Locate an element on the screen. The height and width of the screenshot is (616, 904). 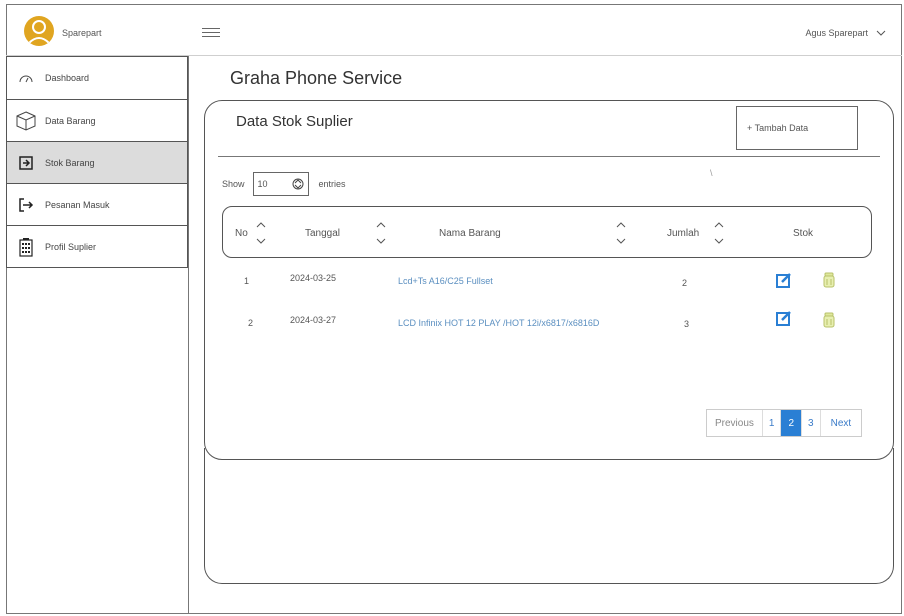
divider is located at coordinates (549, 156).